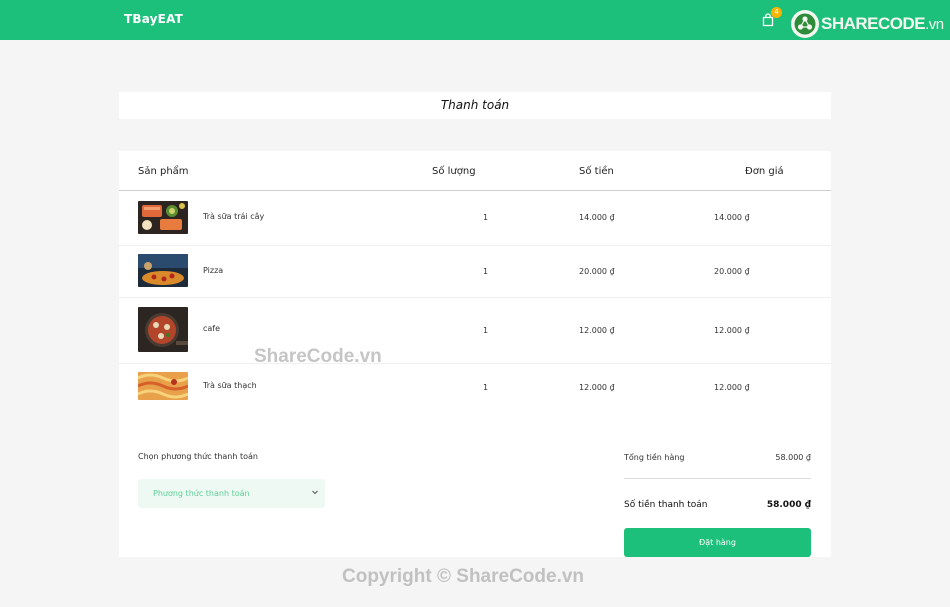 The image size is (950, 607). Describe the element at coordinates (163, 329) in the screenshot. I see `pan-dish-photo` at that location.